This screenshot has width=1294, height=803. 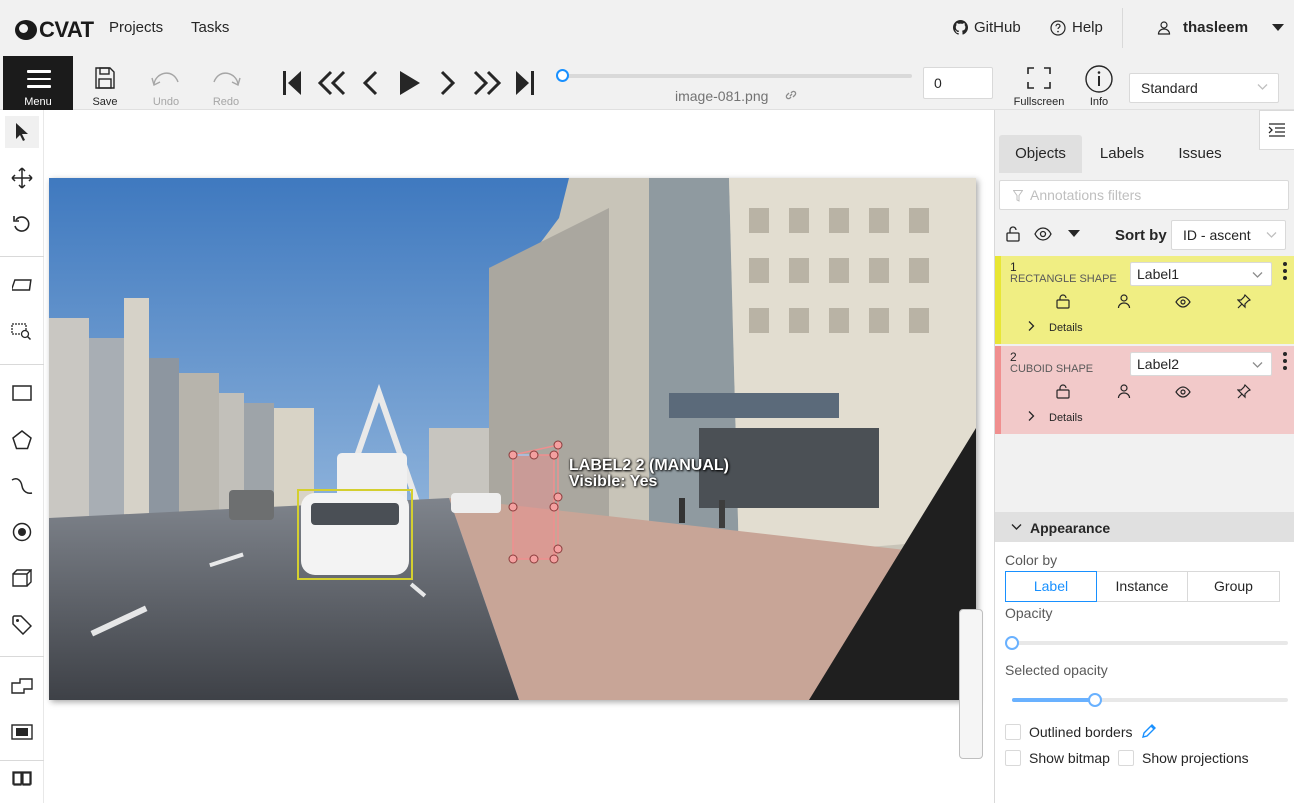 I want to click on draw-cuboid-tool, so click(x=22, y=578).